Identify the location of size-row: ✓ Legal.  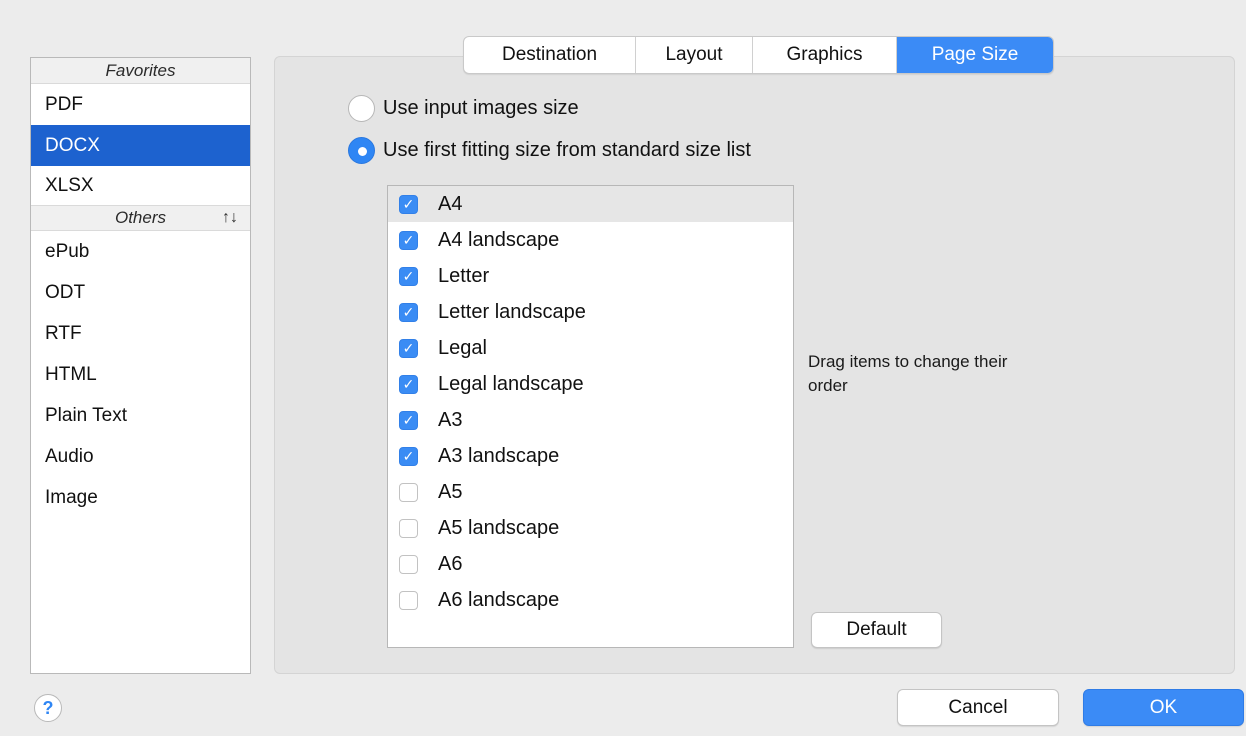
(590, 348).